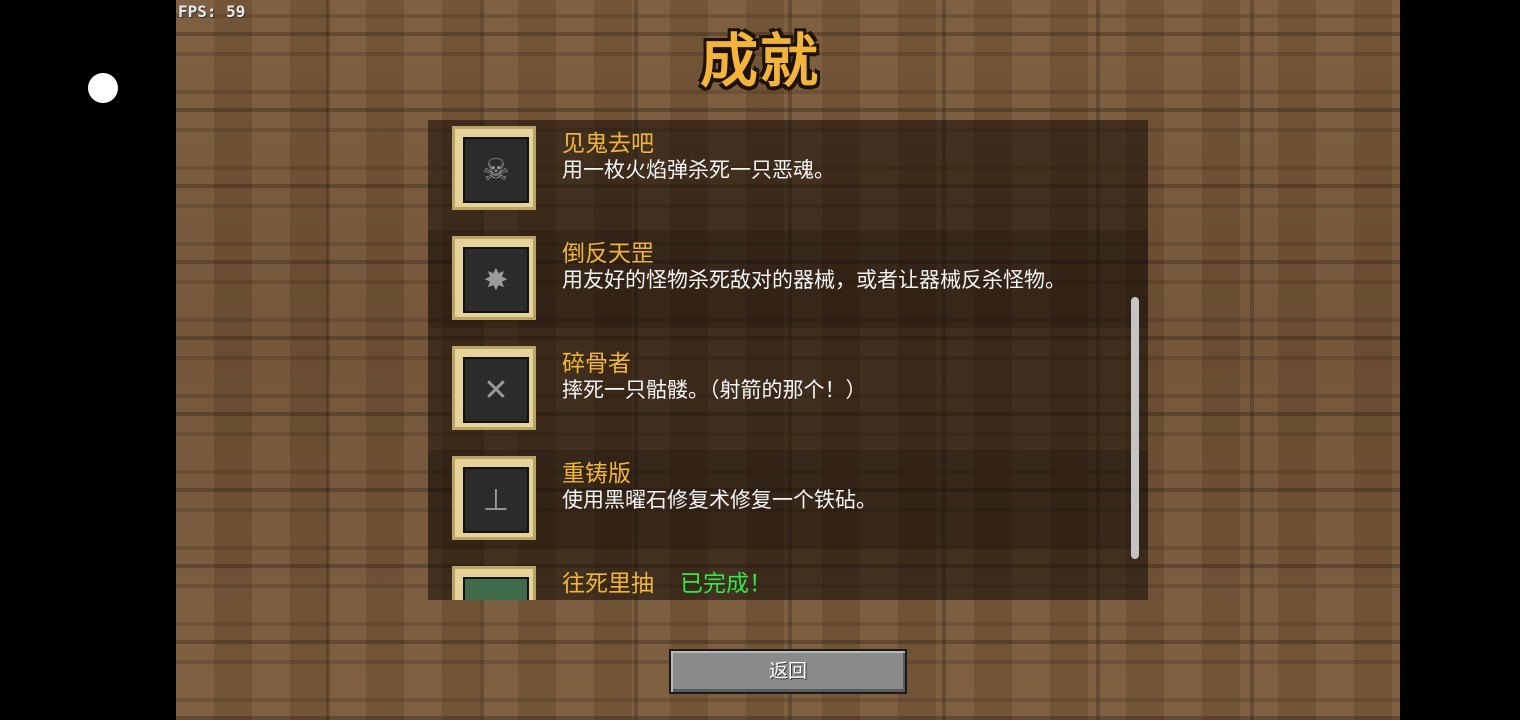 The height and width of the screenshot is (720, 1520). I want to click on golem-icon: ✸, so click(496, 280).